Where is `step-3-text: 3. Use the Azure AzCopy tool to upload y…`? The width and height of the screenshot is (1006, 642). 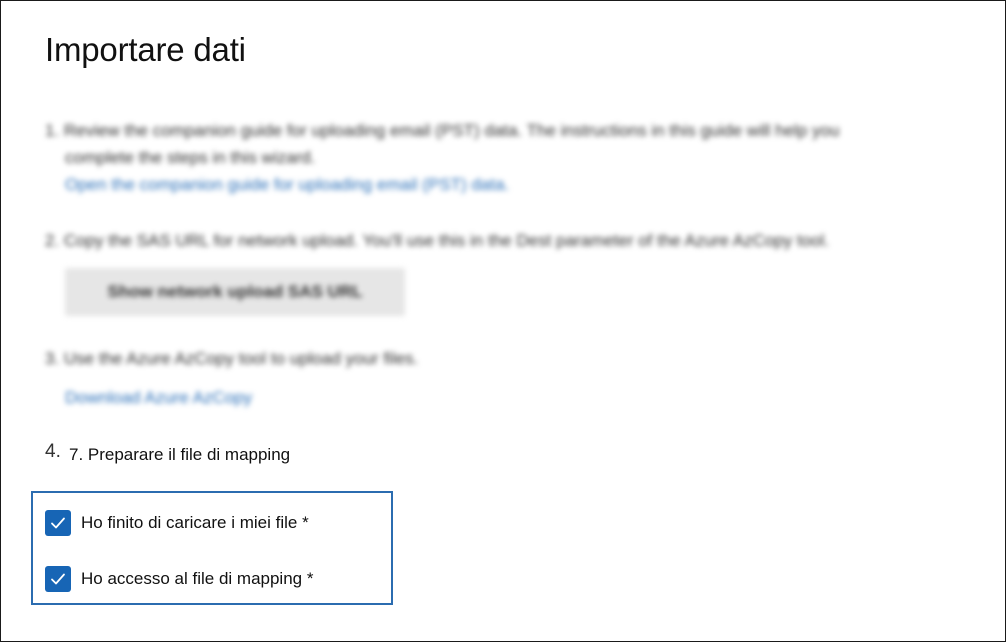
step-3-text: 3. Use the Azure AzCopy tool to upload y… is located at coordinates (232, 358).